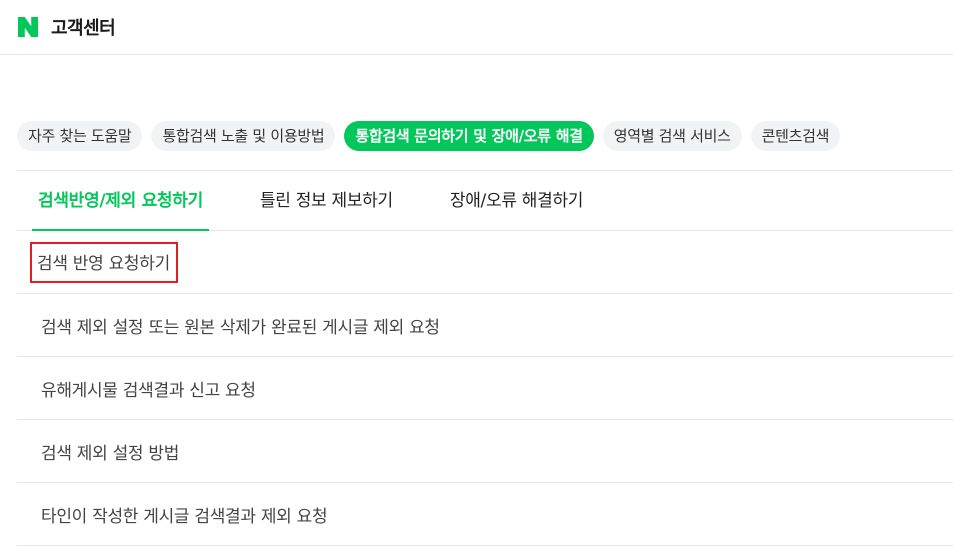  What do you see at coordinates (148, 390) in the screenshot?
I see `list-item-label: 유해게시물 검색결과 신고 요청` at bounding box center [148, 390].